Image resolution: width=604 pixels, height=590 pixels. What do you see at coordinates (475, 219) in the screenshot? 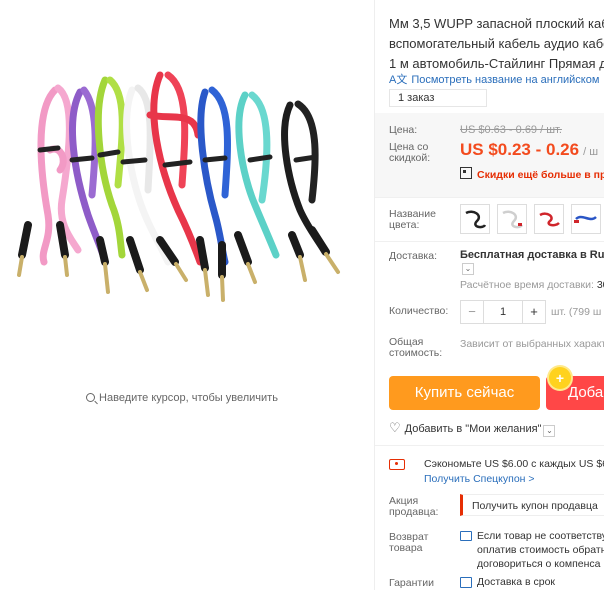
I see `color-swatch-black` at bounding box center [475, 219].